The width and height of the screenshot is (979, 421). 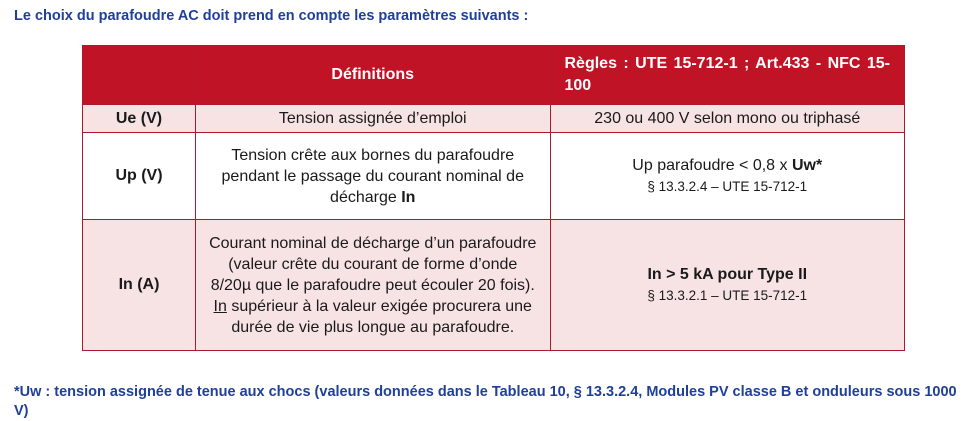 I want to click on definition-line: durée de vie plus longue au parafoudre., so click(x=373, y=327).